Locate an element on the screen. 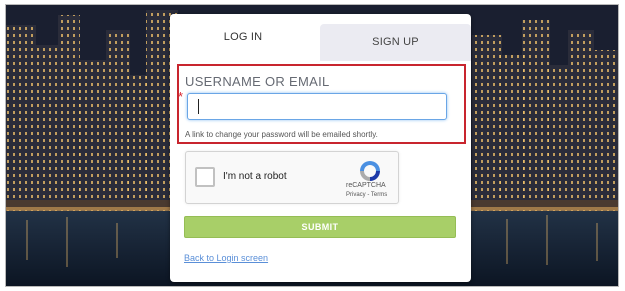 The height and width of the screenshot is (291, 625). submit-button: SUBMIT is located at coordinates (320, 227).